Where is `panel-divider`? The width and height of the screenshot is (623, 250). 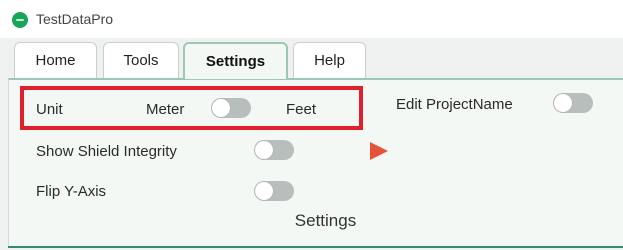 panel-divider is located at coordinates (315, 247).